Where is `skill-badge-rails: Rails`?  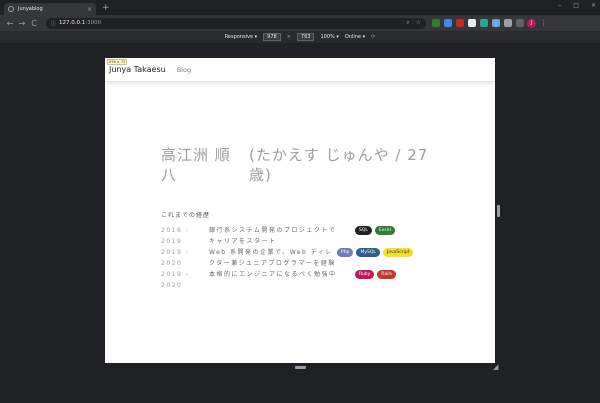
skill-badge-rails: Rails is located at coordinates (386, 274).